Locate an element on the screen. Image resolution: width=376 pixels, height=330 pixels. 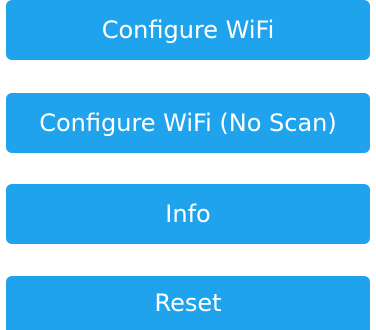
reset-label: Reset is located at coordinates (188, 303).